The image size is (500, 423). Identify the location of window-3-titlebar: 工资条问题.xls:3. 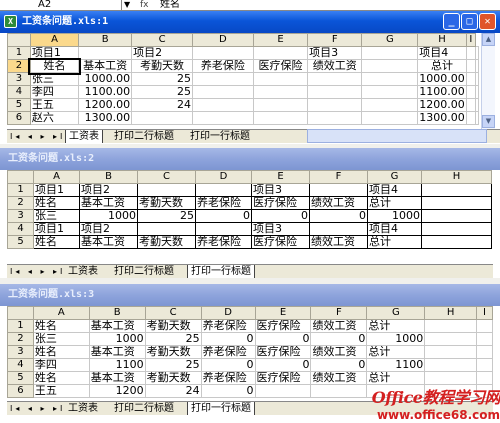
(250, 295).